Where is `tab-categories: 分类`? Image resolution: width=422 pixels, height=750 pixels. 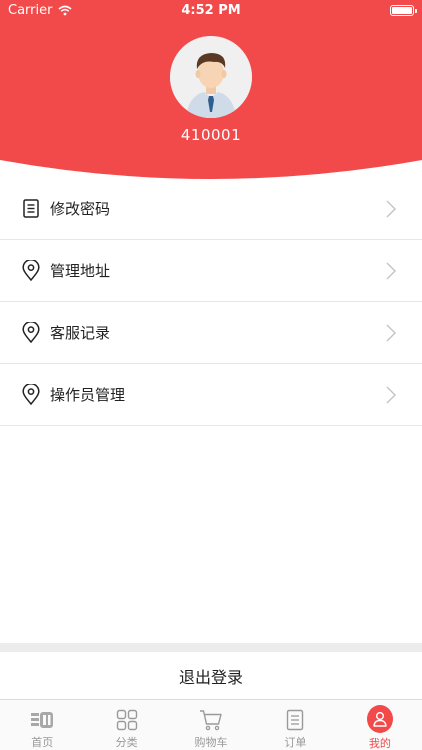
tab-categories: 分类 is located at coordinates (126, 725).